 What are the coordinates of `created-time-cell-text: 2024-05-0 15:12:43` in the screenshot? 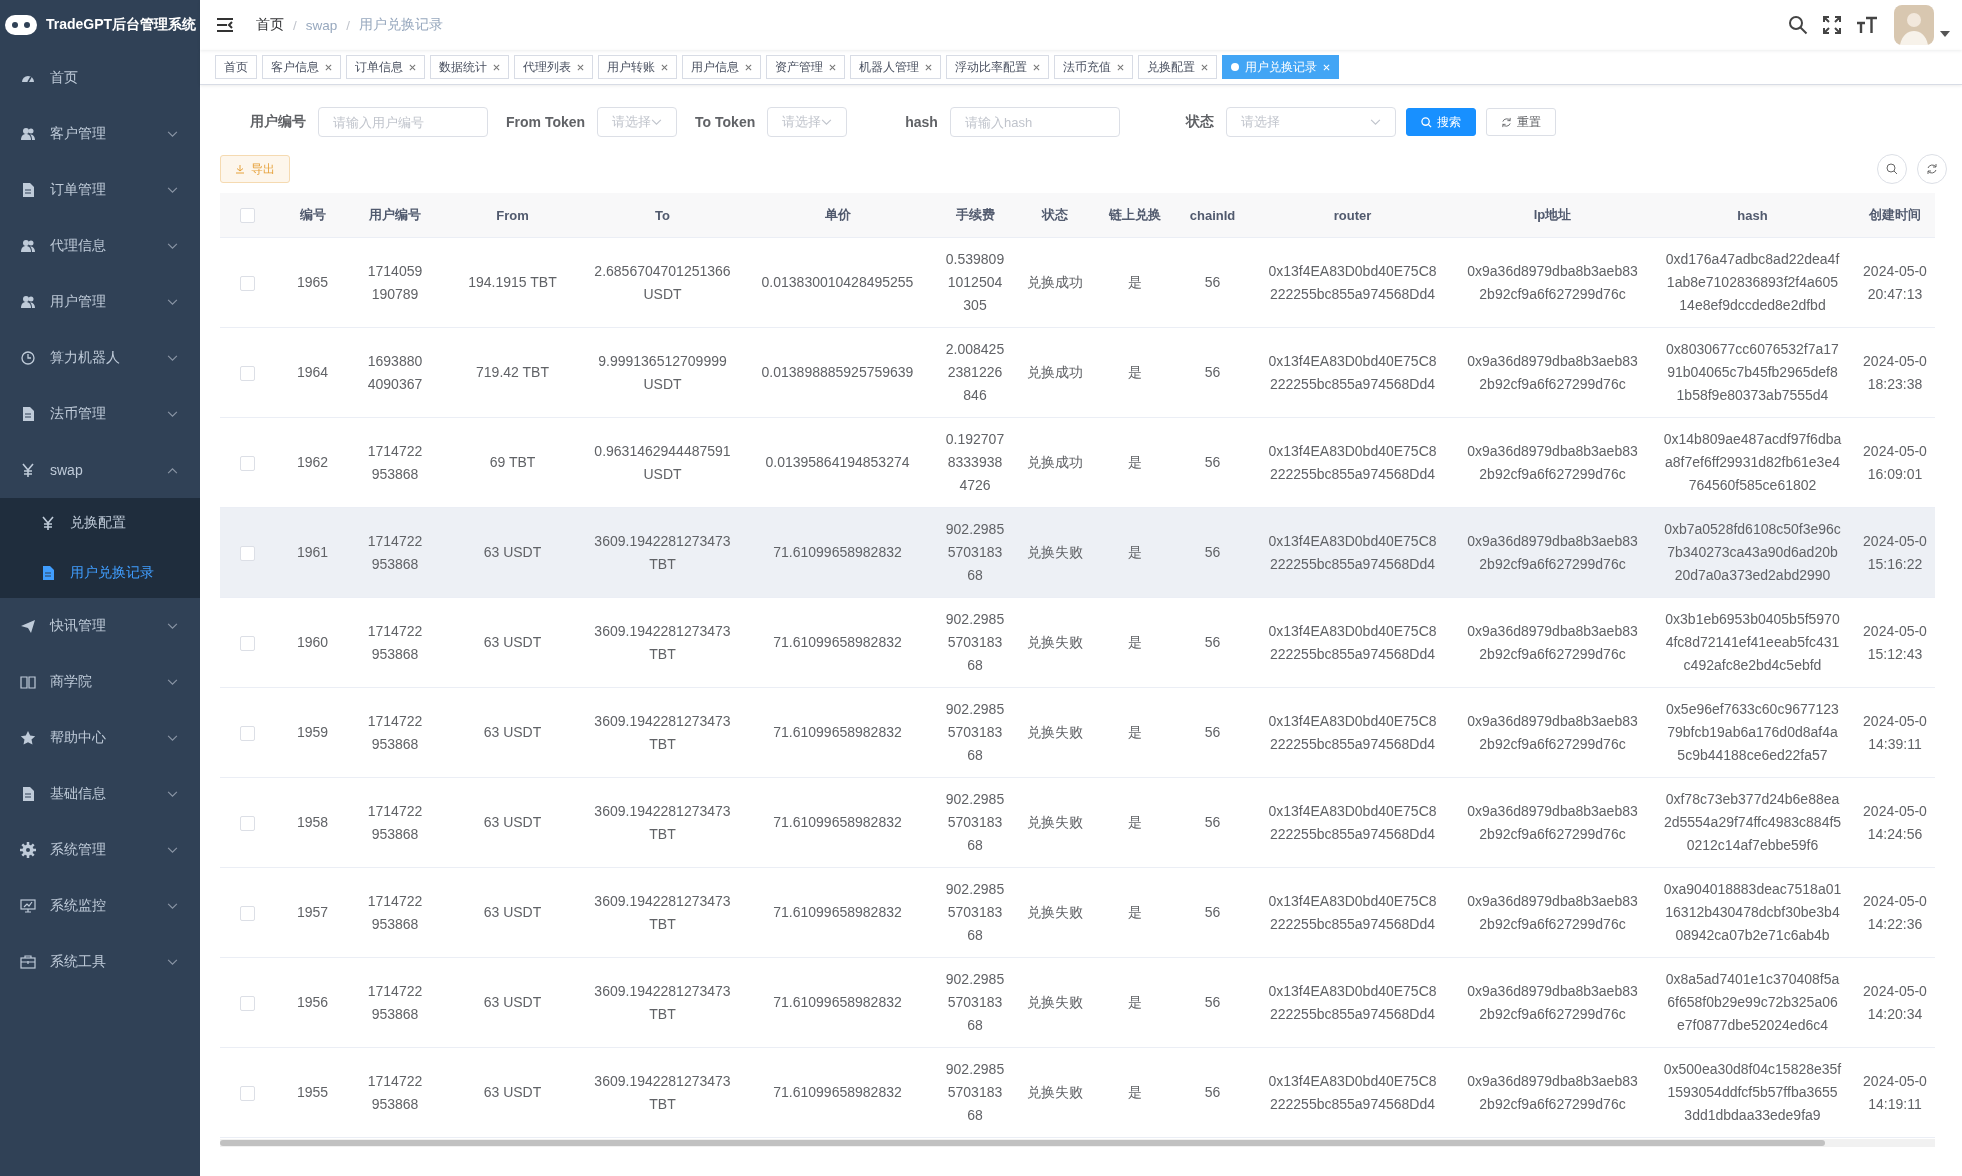 It's located at (1895, 642).